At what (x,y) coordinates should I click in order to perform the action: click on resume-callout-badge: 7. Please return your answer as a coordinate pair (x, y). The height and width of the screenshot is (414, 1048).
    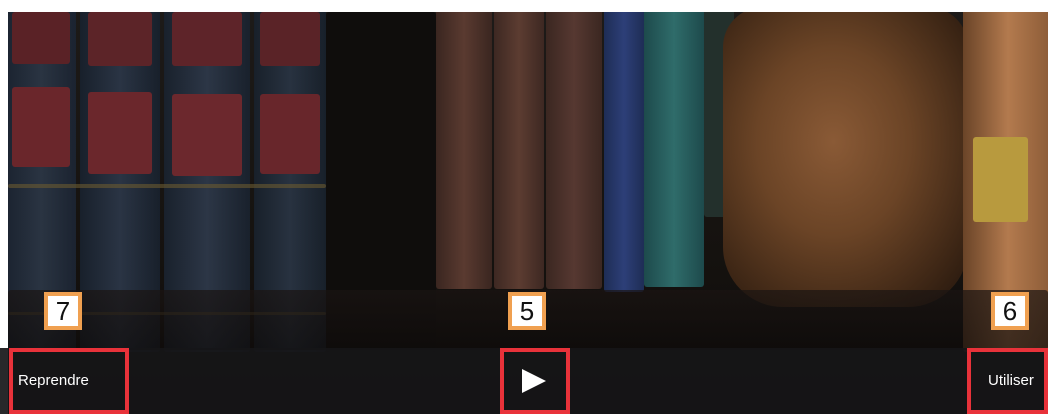
    Looking at the image, I should click on (63, 311).